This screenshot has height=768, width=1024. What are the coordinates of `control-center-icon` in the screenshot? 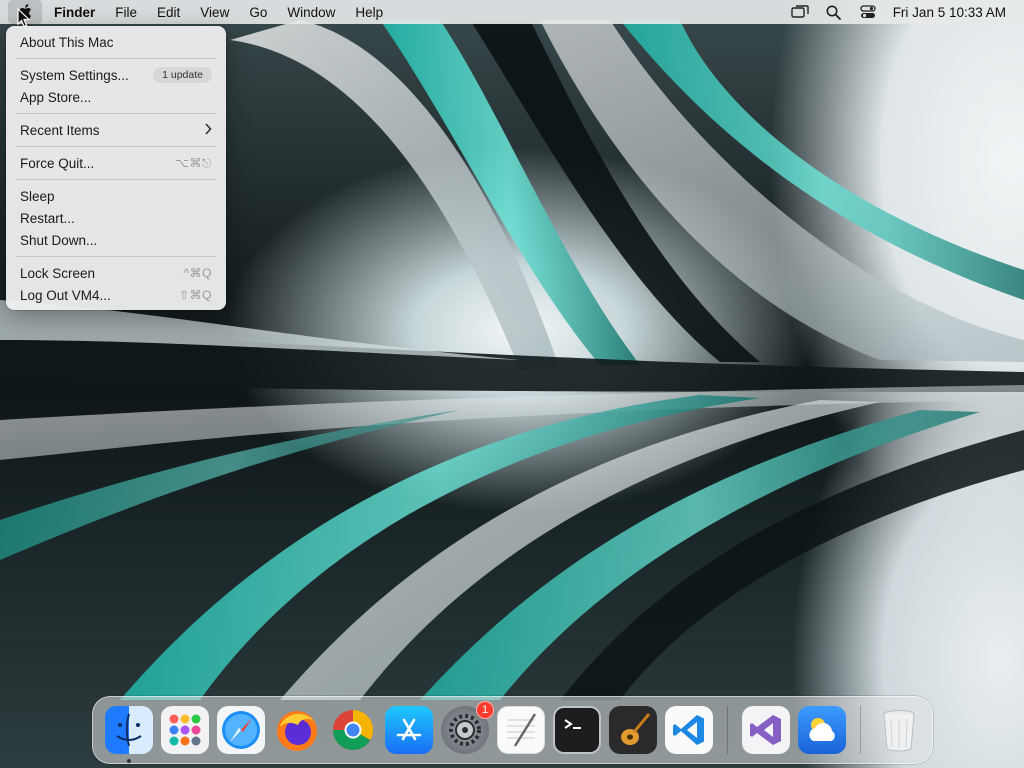 It's located at (868, 12).